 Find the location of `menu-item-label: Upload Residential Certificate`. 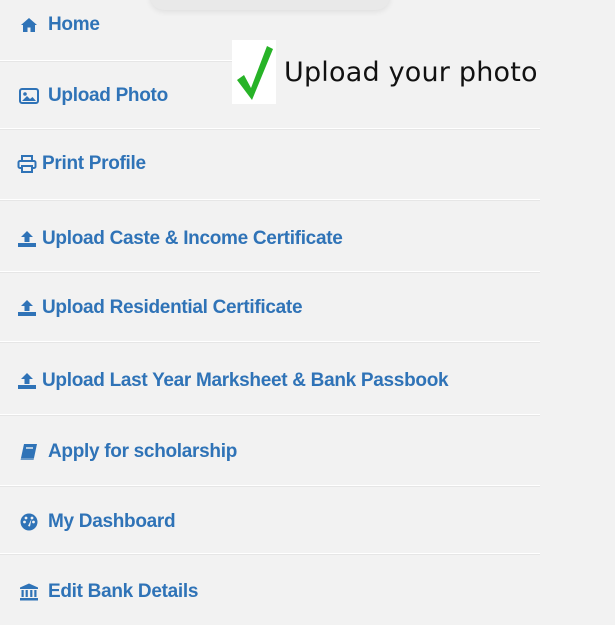

menu-item-label: Upload Residential Certificate is located at coordinates (172, 307).